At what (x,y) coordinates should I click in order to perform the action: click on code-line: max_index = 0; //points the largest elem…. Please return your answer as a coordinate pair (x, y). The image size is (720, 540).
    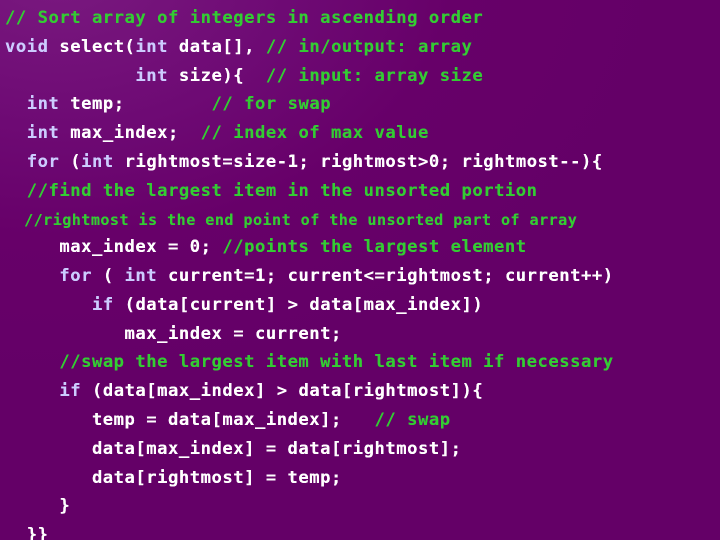
    Looking at the image, I should click on (266, 247).